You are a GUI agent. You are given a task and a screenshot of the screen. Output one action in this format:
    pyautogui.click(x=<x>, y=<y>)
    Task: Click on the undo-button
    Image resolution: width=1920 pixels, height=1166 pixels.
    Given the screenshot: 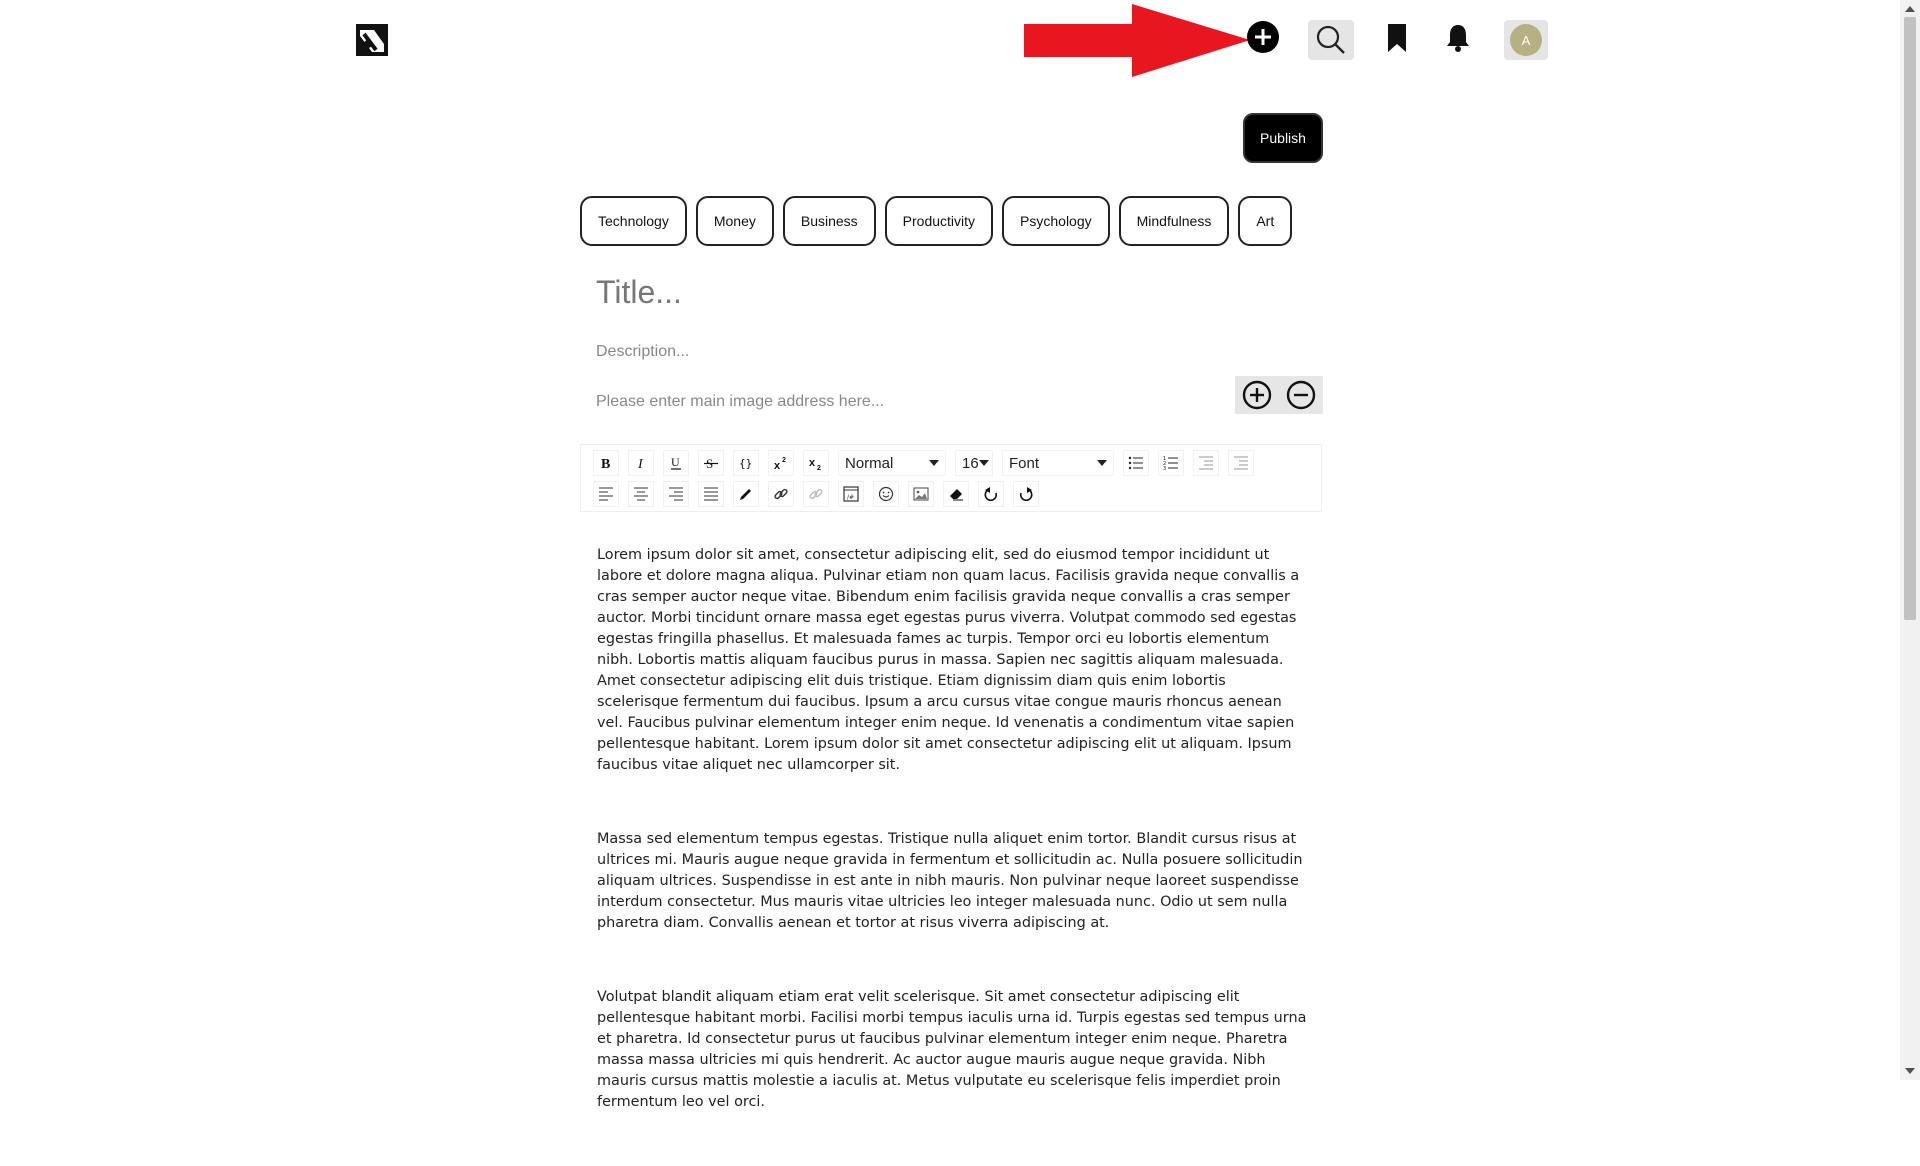 What is the action you would take?
    pyautogui.click(x=991, y=494)
    